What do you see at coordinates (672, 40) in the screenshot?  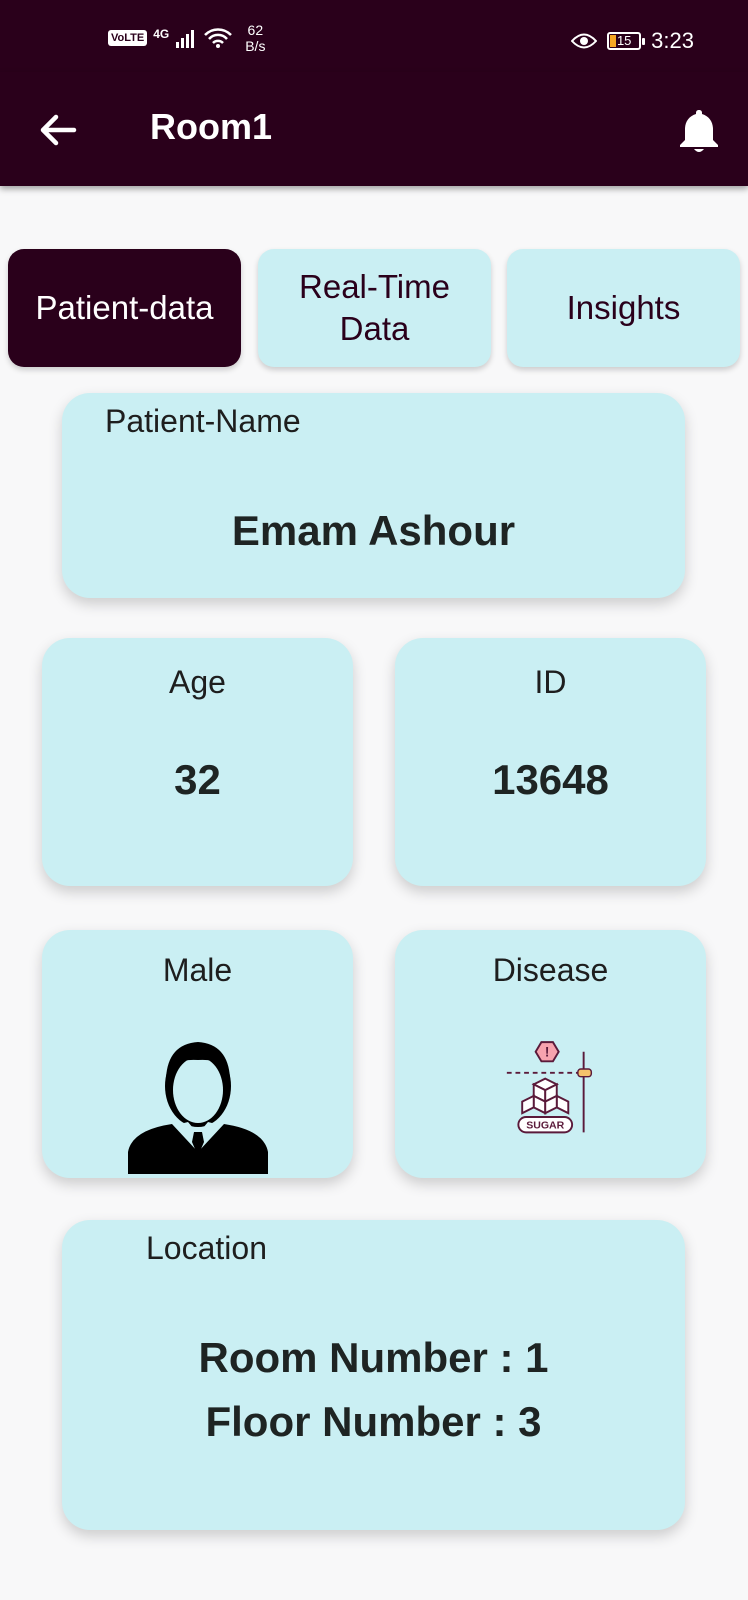 I see `clock: 3:23` at bounding box center [672, 40].